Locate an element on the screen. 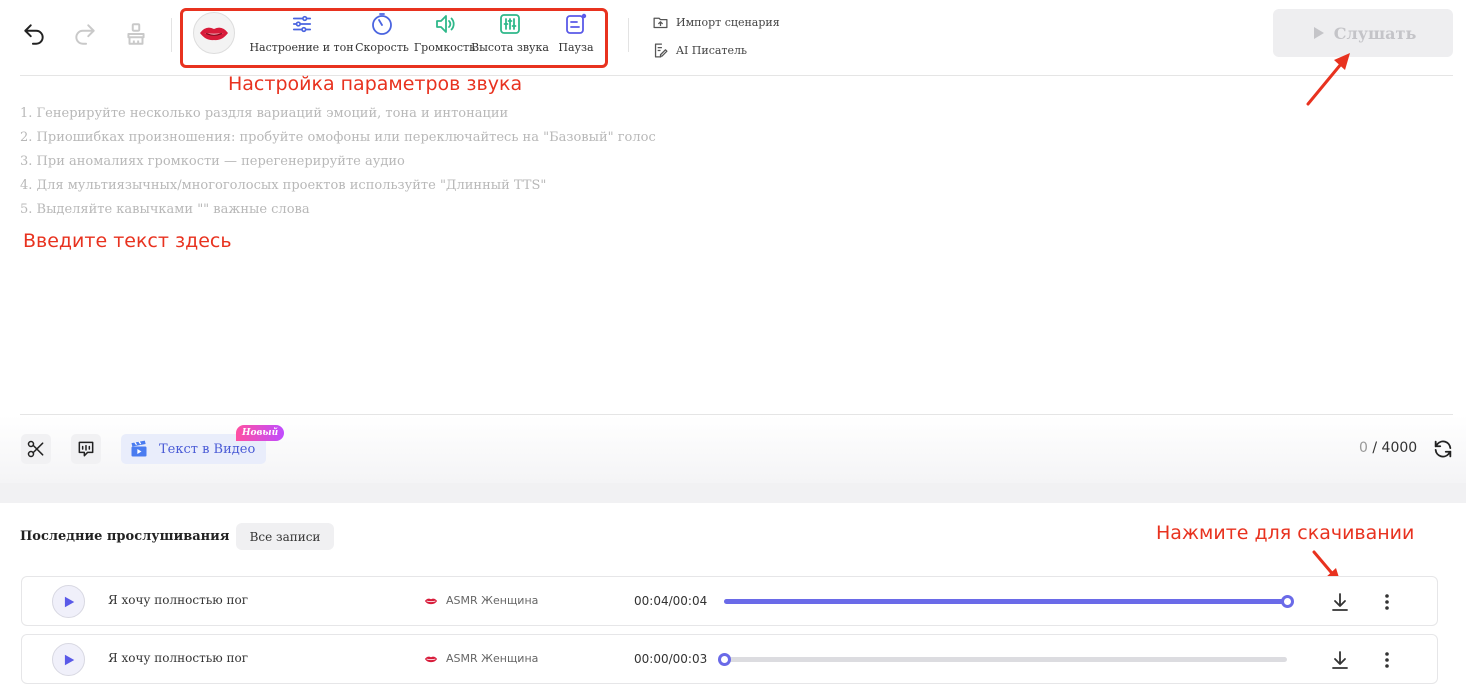 This screenshot has width=1466, height=690. redo-icon is located at coordinates (85, 34).